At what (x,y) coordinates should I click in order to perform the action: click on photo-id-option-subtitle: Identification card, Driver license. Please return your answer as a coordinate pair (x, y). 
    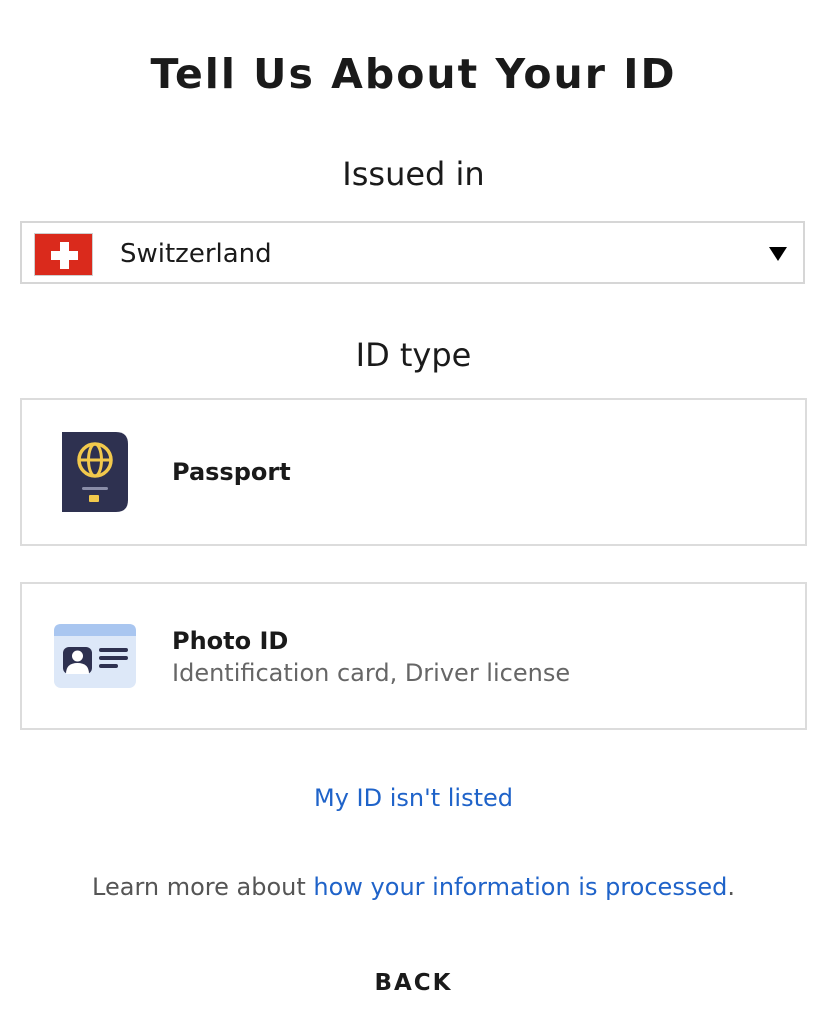
    Looking at the image, I should click on (371, 673).